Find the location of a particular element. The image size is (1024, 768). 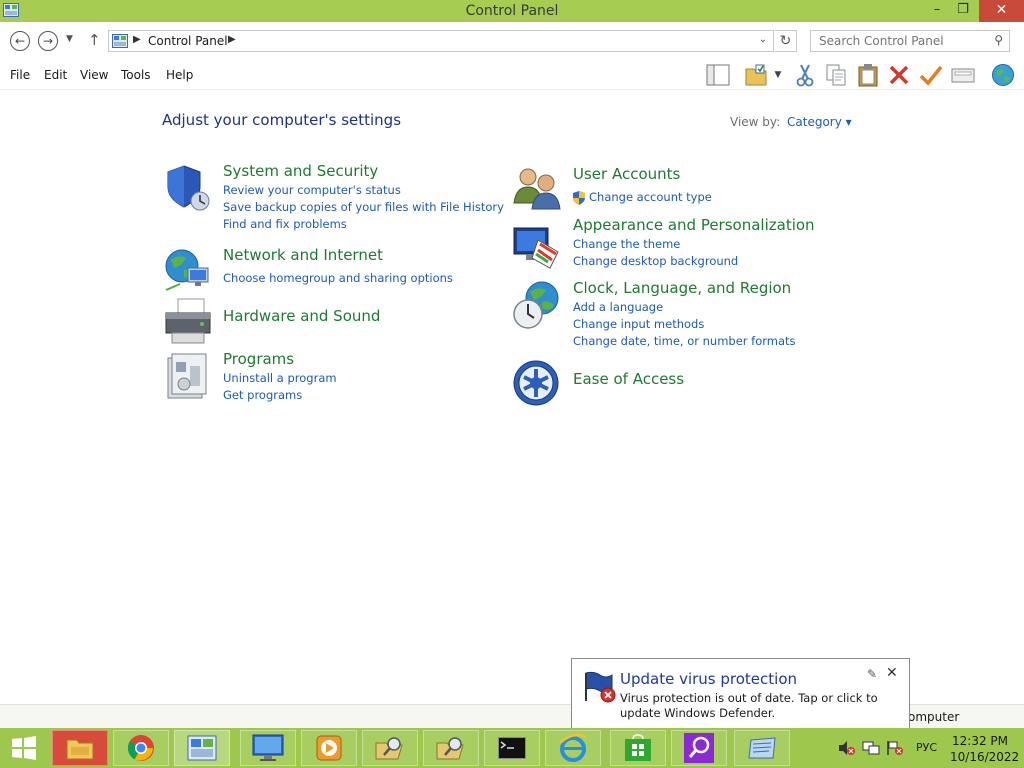

taskbar-media-player is located at coordinates (329, 748).